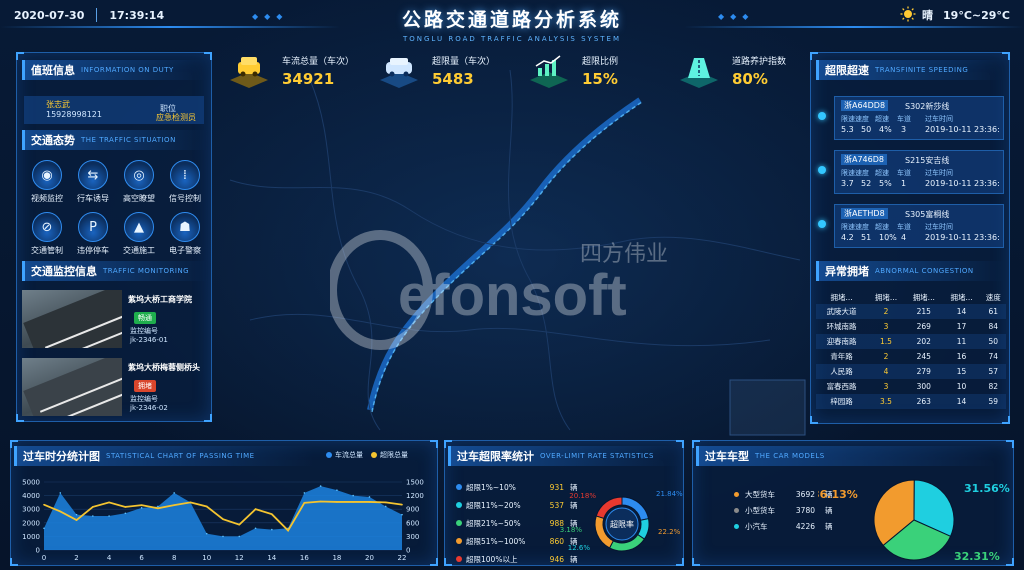  I want to click on situation-item-signal: ⁞ 信号控制, so click(185, 182).